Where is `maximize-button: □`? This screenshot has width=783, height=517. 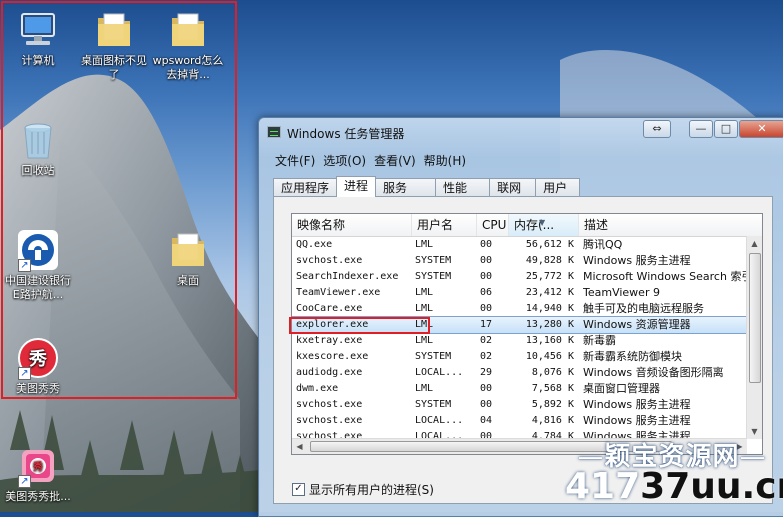 maximize-button: □ is located at coordinates (726, 129).